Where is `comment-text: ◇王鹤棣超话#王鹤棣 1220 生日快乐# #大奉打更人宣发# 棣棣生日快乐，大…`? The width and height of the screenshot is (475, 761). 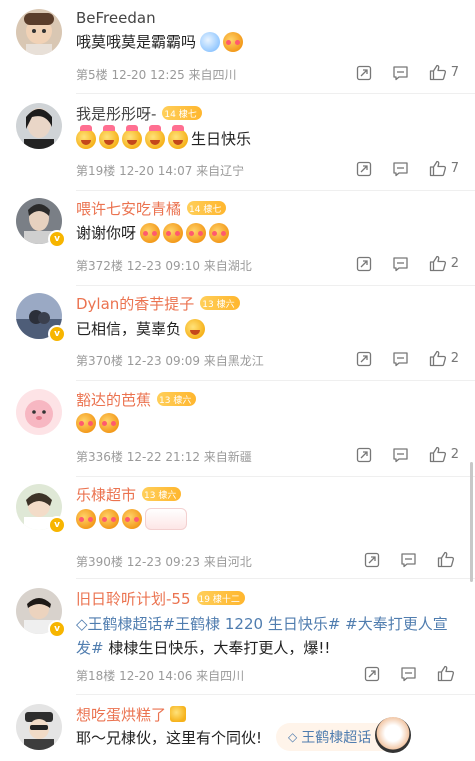
comment-text: ◇王鹤棣超话#王鹤棣 1220 生日快乐# #大奉打更人宣发# 棣棣生日快乐，大… is located at coordinates (268, 636).